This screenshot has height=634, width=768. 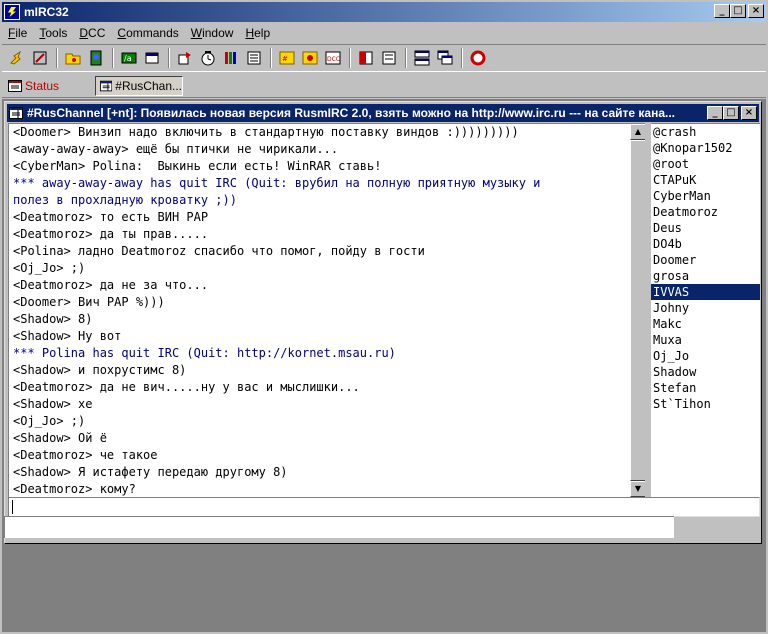 What do you see at coordinates (705, 356) in the screenshot?
I see `nick-item: Oj_Jo` at bounding box center [705, 356].